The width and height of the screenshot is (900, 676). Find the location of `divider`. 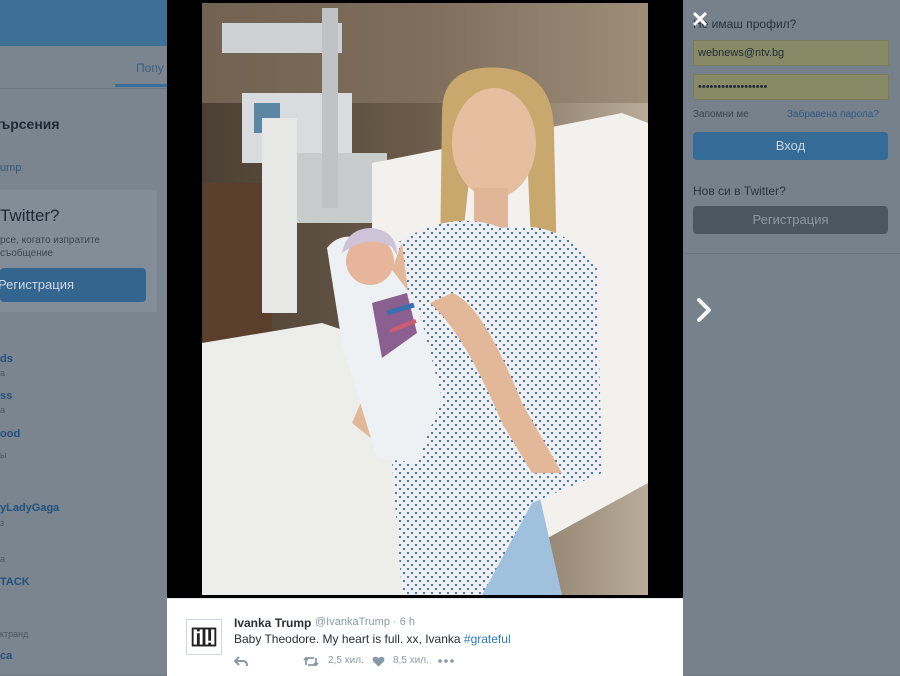

divider is located at coordinates (791, 253).